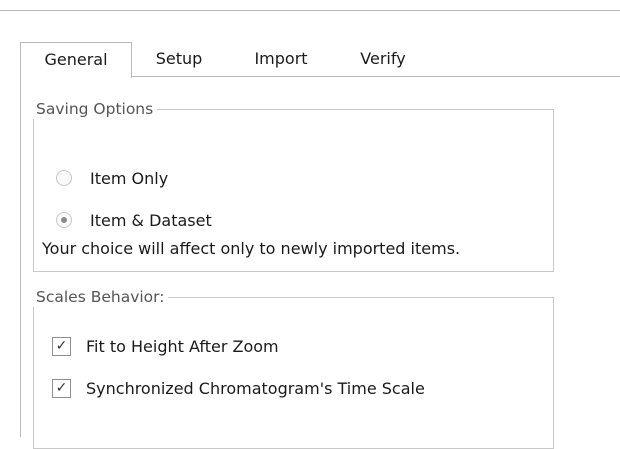  Describe the element at coordinates (129, 178) in the screenshot. I see `radio-item-only-label: Item Only` at that location.